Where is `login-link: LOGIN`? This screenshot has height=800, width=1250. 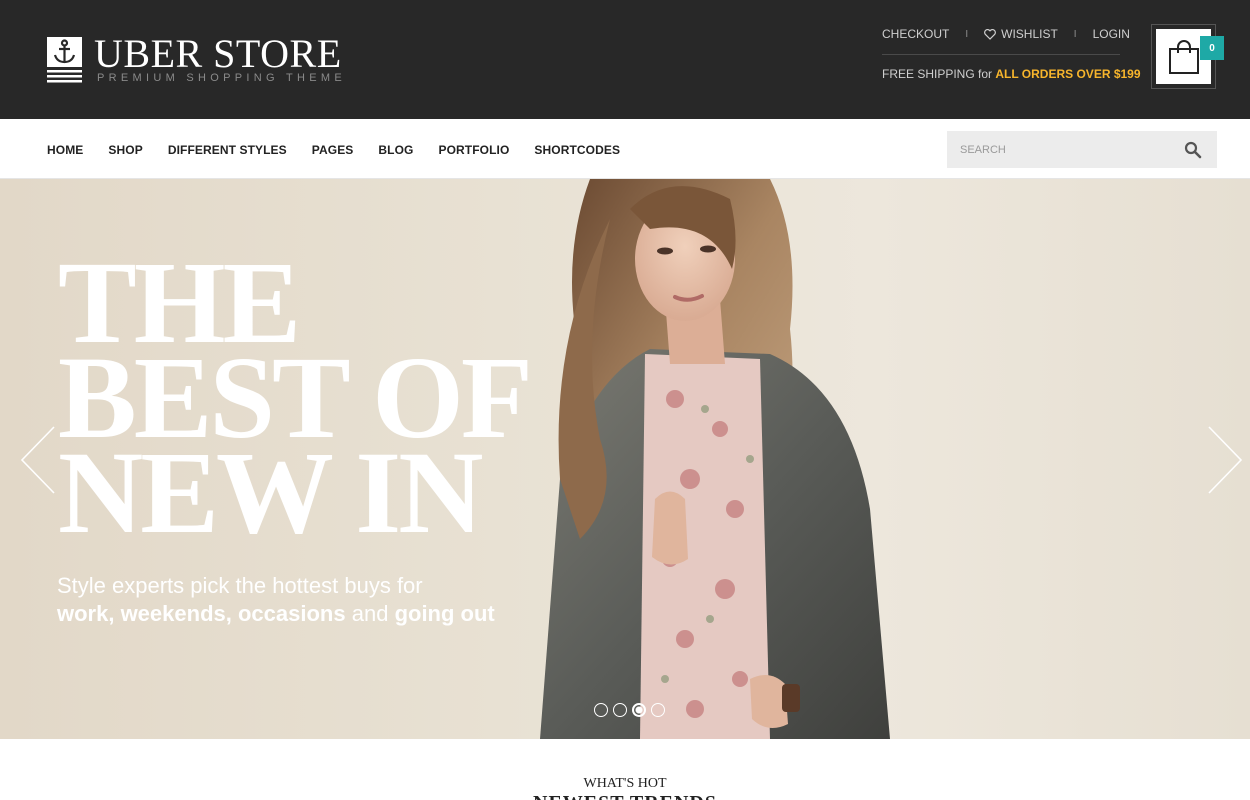
login-link: LOGIN is located at coordinates (1111, 34).